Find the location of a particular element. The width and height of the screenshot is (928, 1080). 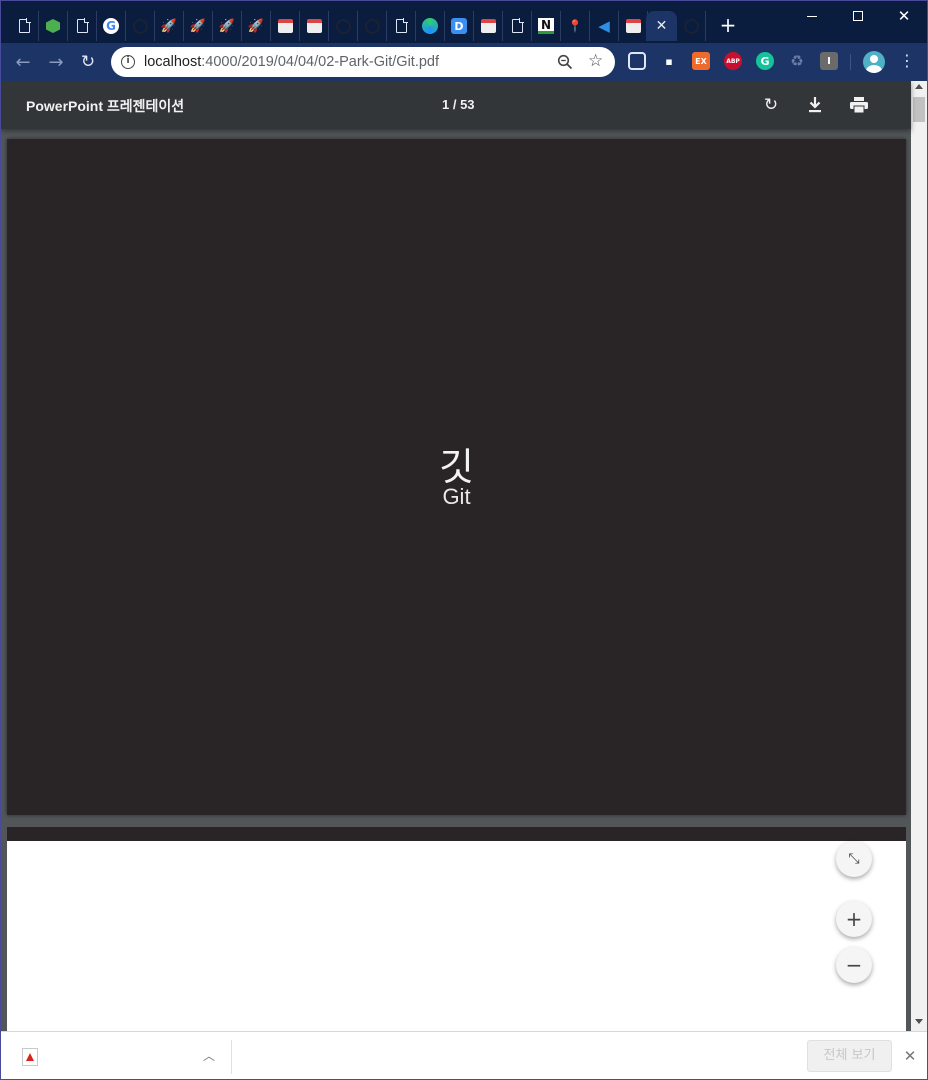

grammarly-icon: G is located at coordinates (765, 61).